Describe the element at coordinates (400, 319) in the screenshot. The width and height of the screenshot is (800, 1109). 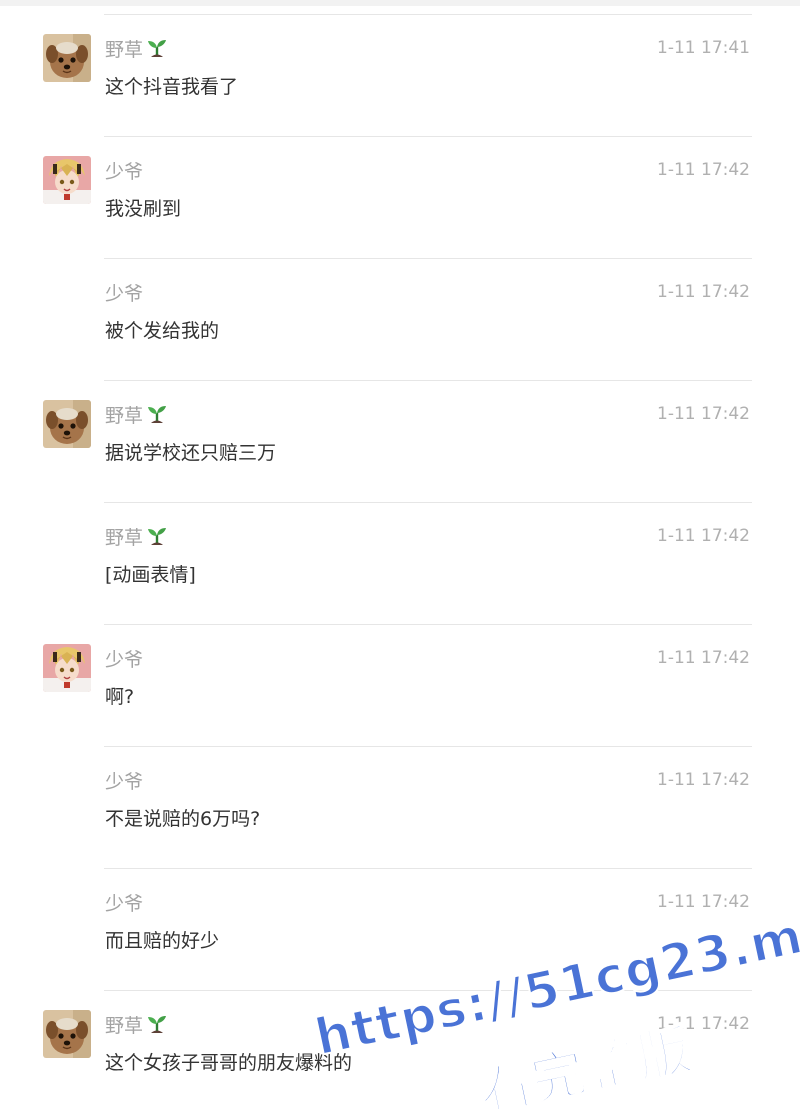
I see `message-row: 少爷 1-11 17:42 被个发给我的` at that location.